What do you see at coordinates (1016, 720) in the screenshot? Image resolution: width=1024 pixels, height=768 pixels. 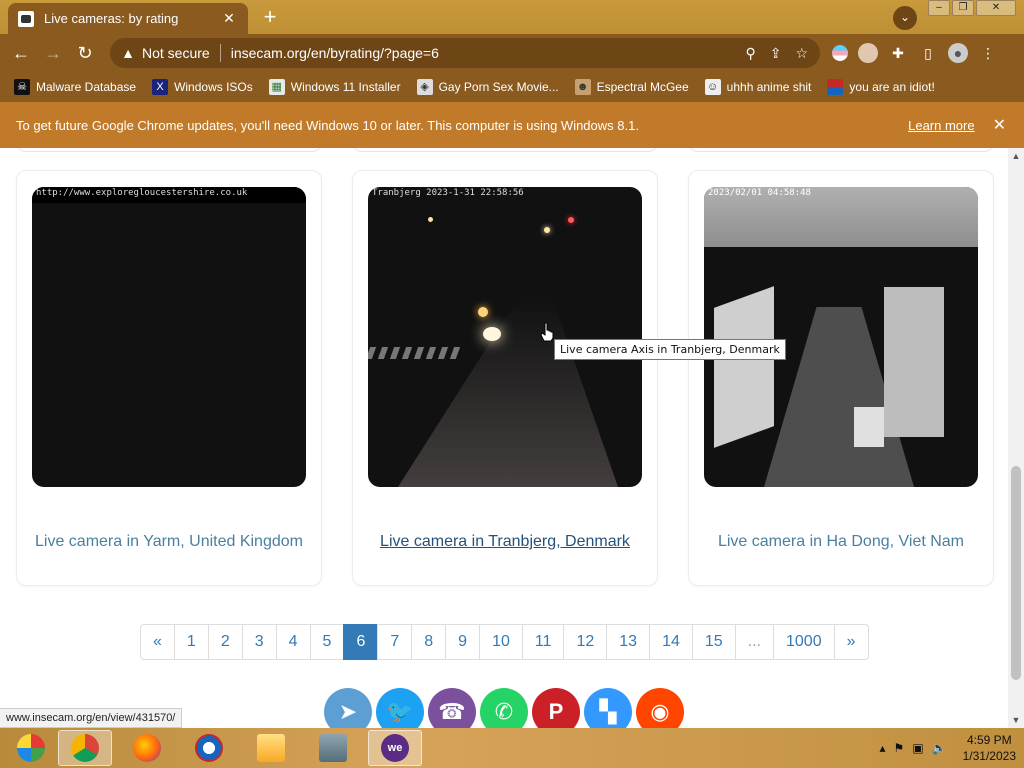 I see `scroll-down-icon: ▼` at bounding box center [1016, 720].